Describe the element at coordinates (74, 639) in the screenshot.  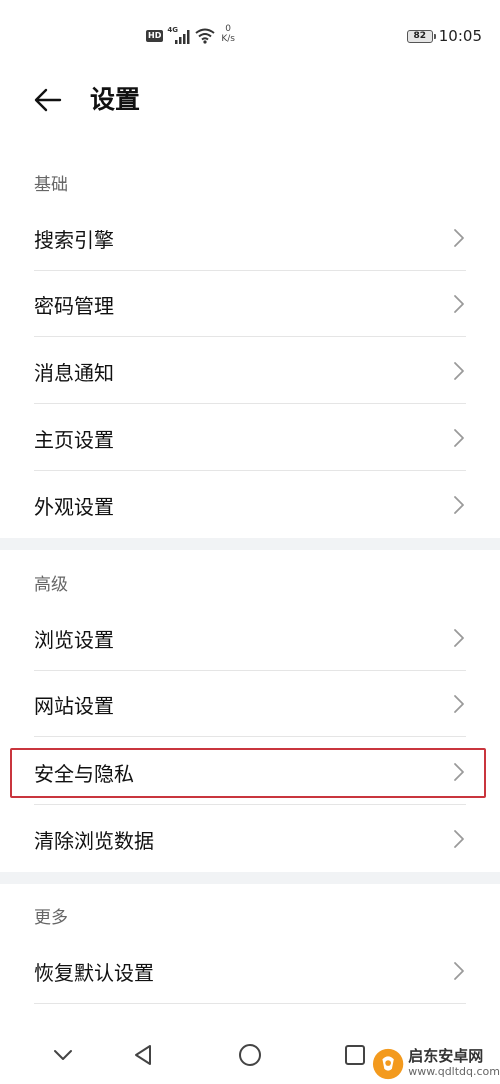
I see `settings-item-label: 浏览设置` at that location.